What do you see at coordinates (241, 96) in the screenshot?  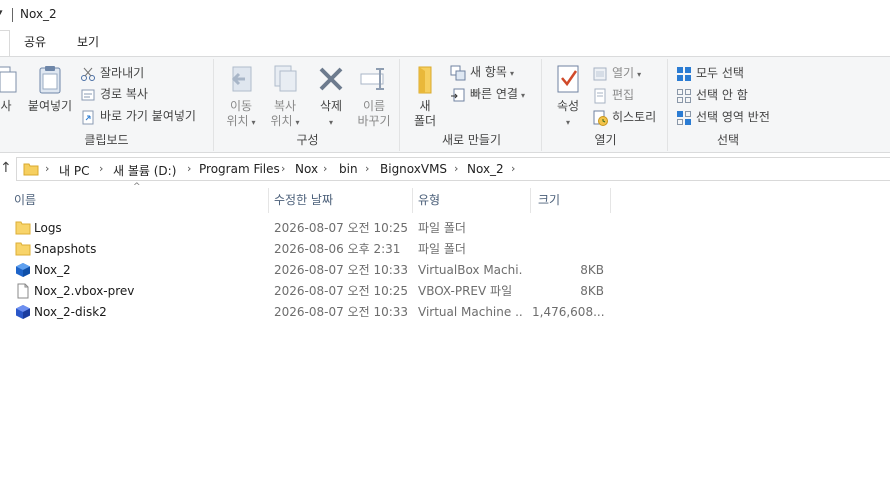 I see `move-to-button: 이동 위치 ▾` at bounding box center [241, 96].